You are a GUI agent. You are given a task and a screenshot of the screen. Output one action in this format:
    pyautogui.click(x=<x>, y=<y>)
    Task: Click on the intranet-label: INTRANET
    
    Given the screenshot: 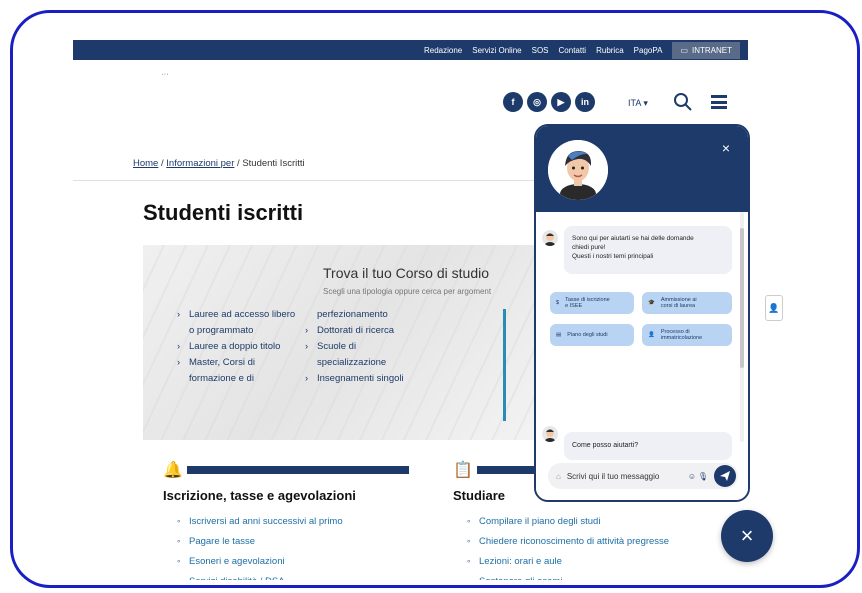 What is the action you would take?
    pyautogui.click(x=712, y=50)
    